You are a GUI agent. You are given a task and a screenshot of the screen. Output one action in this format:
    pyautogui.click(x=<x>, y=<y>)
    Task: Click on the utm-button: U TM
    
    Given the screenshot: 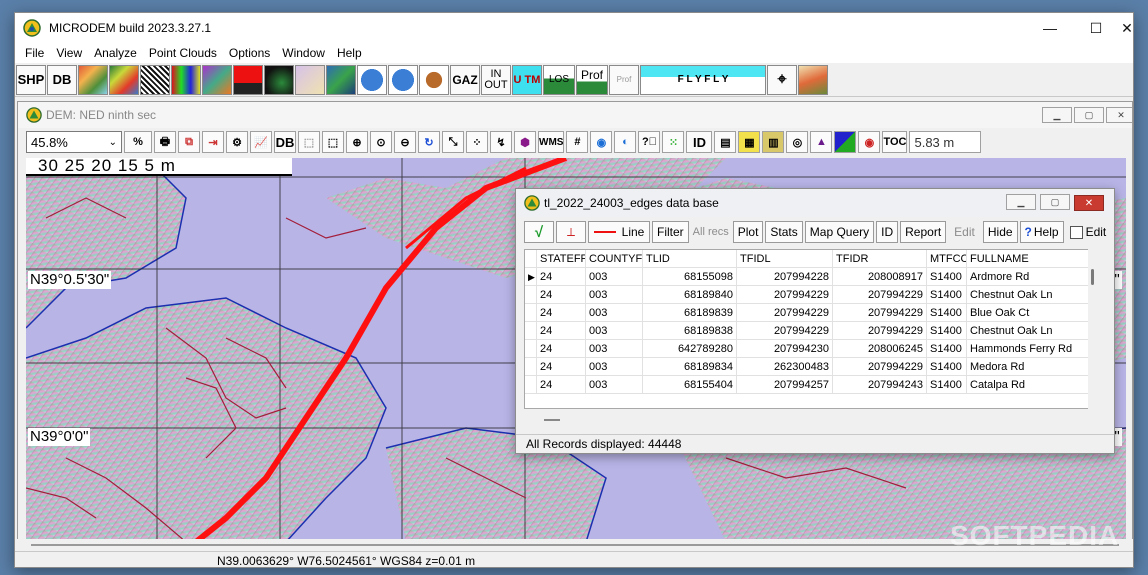 What is the action you would take?
    pyautogui.click(x=527, y=79)
    